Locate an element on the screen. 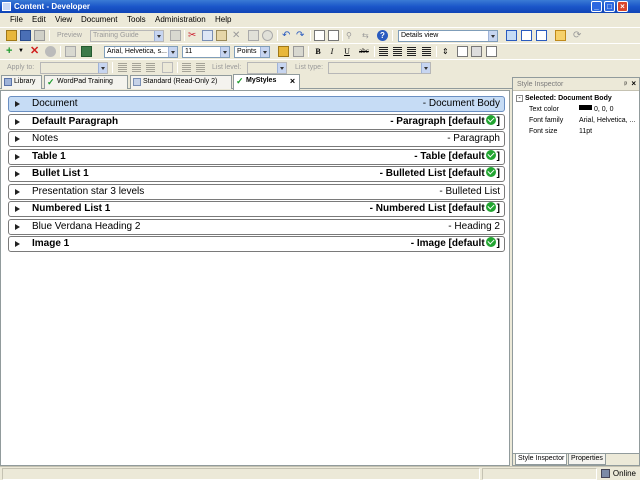  style-row: Bullet List 1 - Bulleted List [default] is located at coordinates (256, 174).